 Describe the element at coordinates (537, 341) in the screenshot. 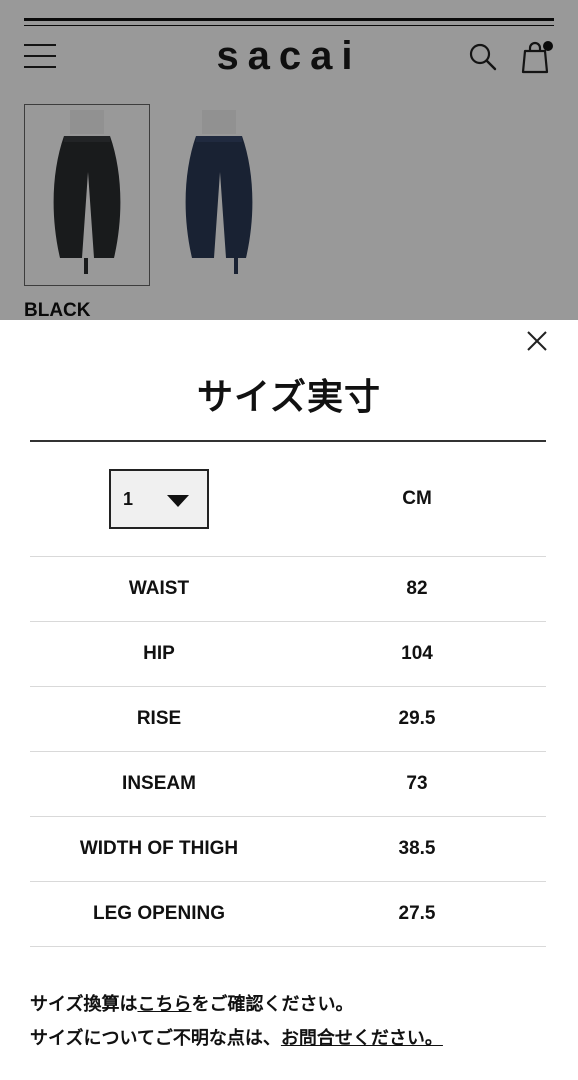

I see `close-icon` at that location.